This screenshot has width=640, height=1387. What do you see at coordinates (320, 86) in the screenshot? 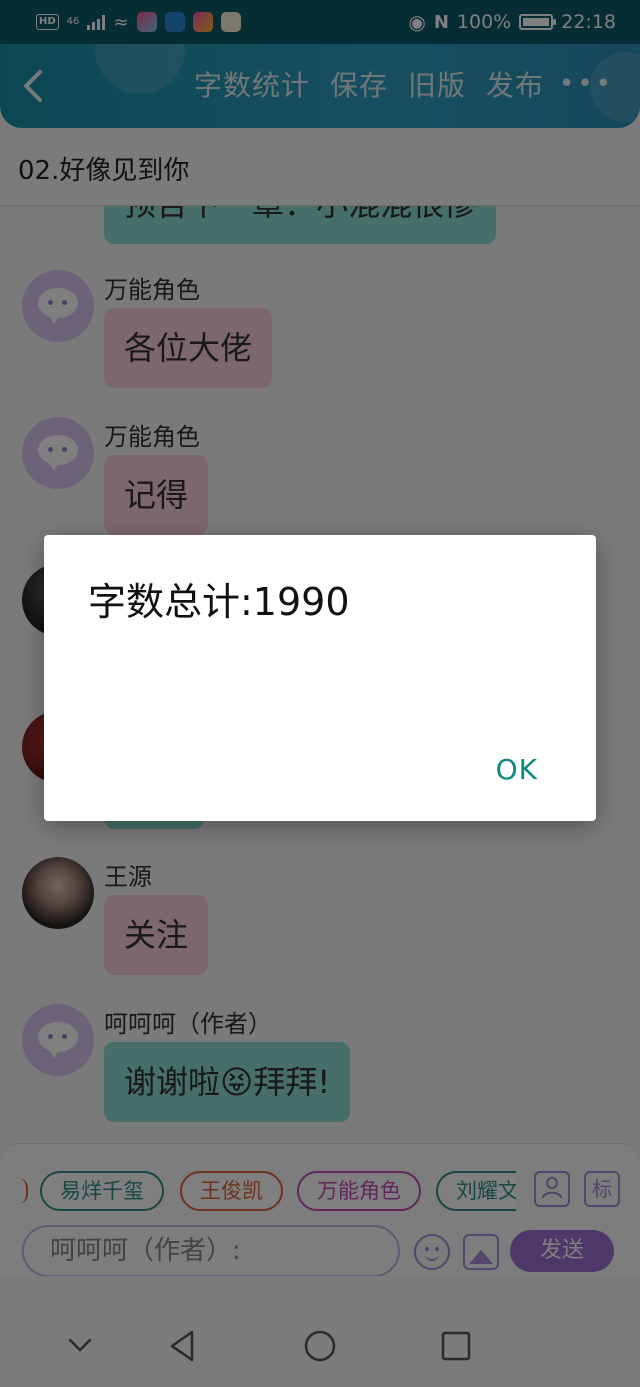
I see `header-bar: 字数统计 保存 旧版 发布 •••` at bounding box center [320, 86].